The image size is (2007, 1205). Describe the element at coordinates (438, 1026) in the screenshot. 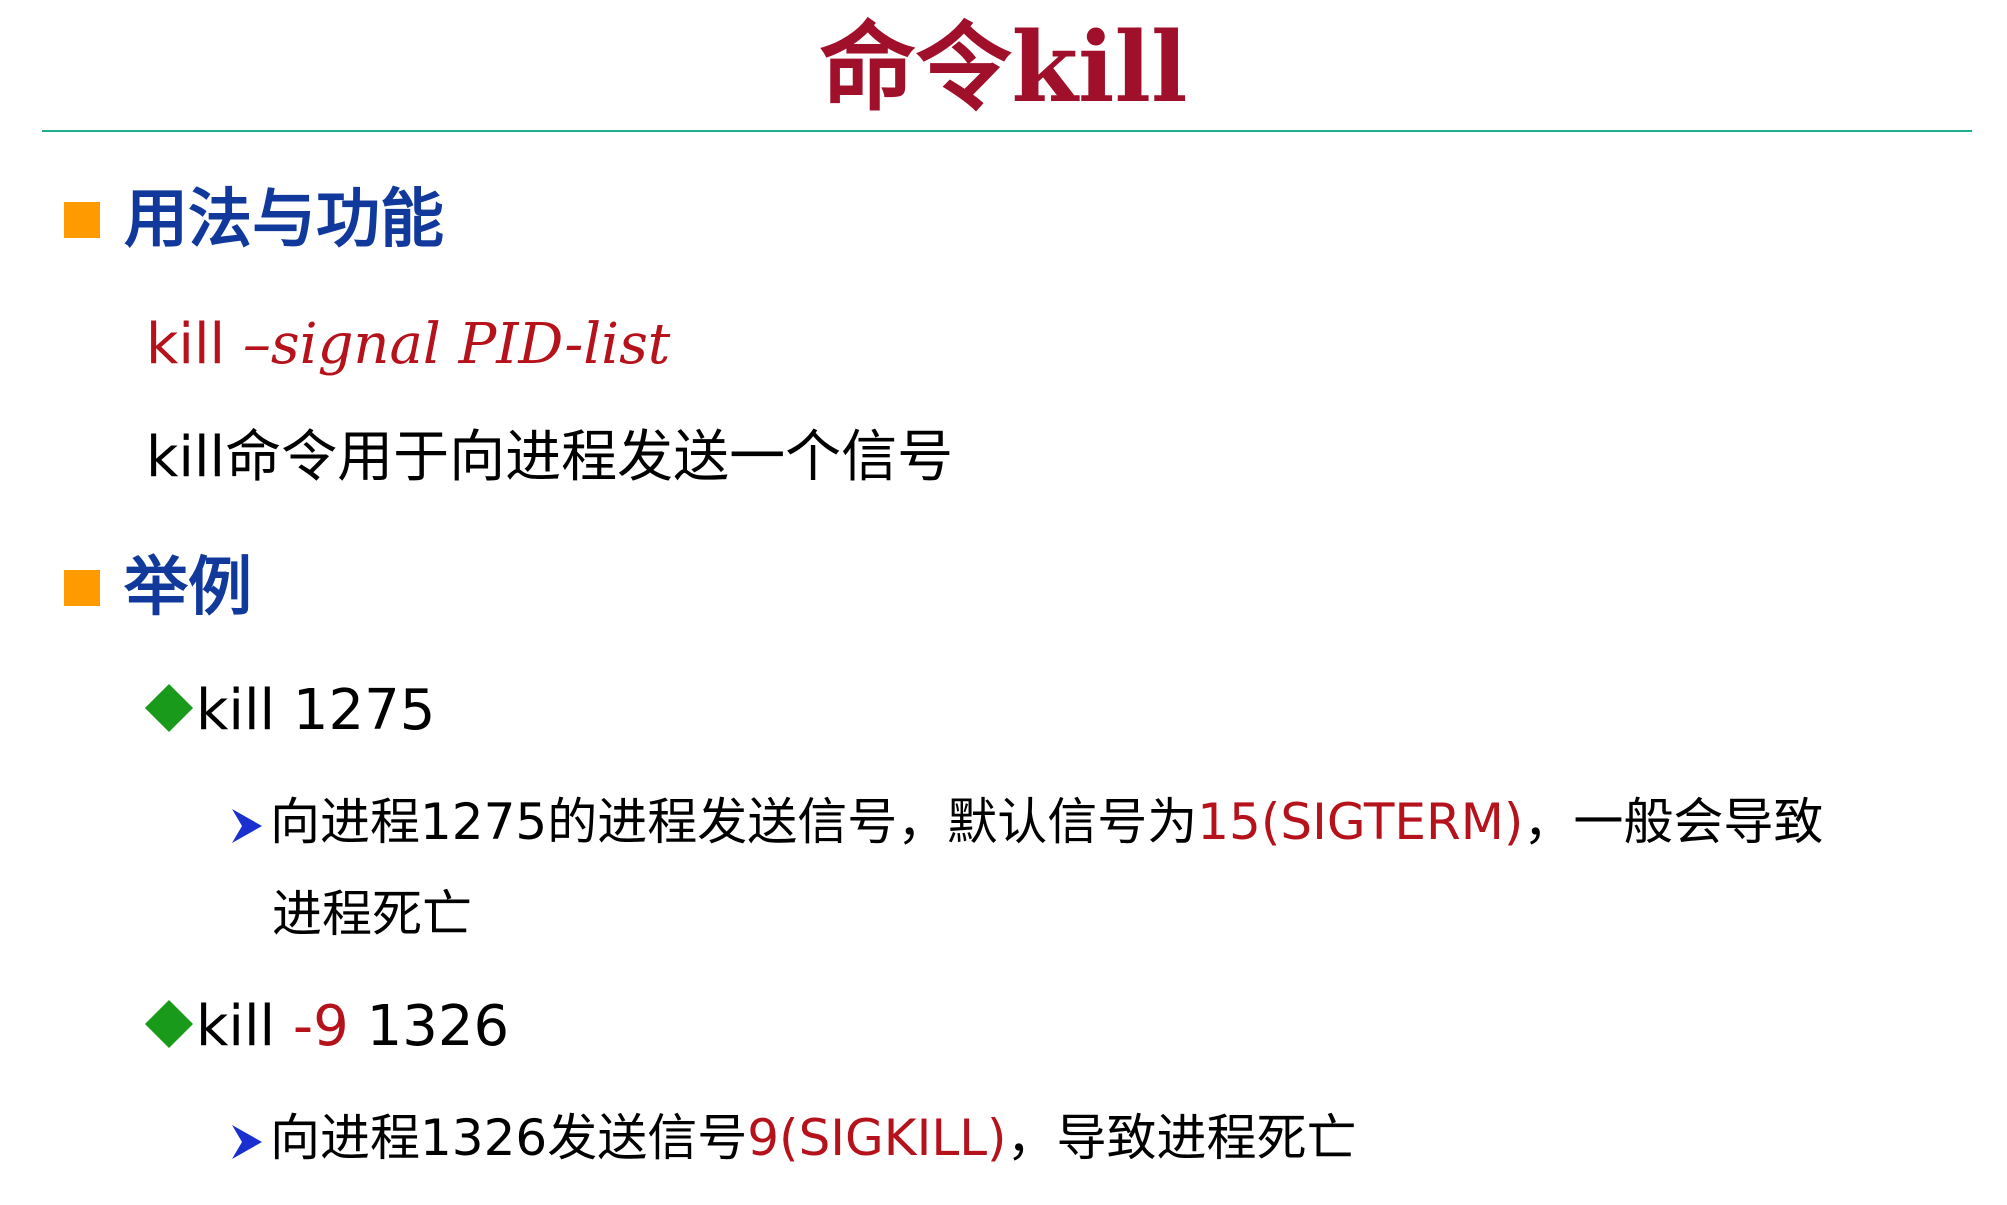

I see `example-2-args: 1326` at that location.